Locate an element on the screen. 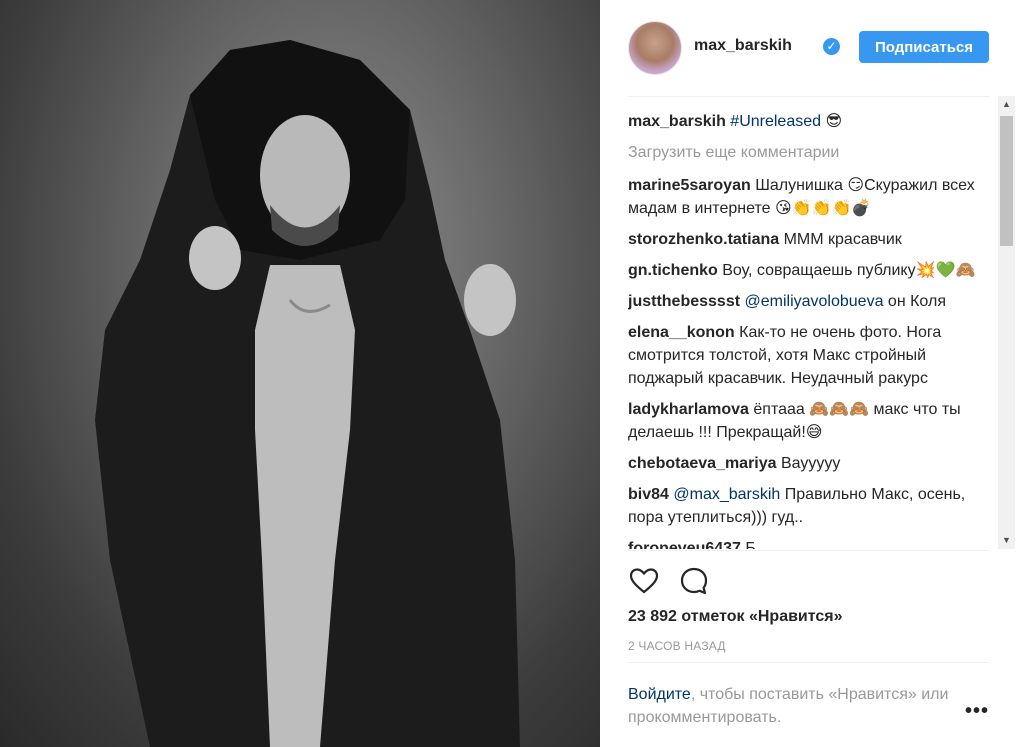 The height and width of the screenshot is (747, 1019). comment-text: Вауууyy is located at coordinates (810, 463).